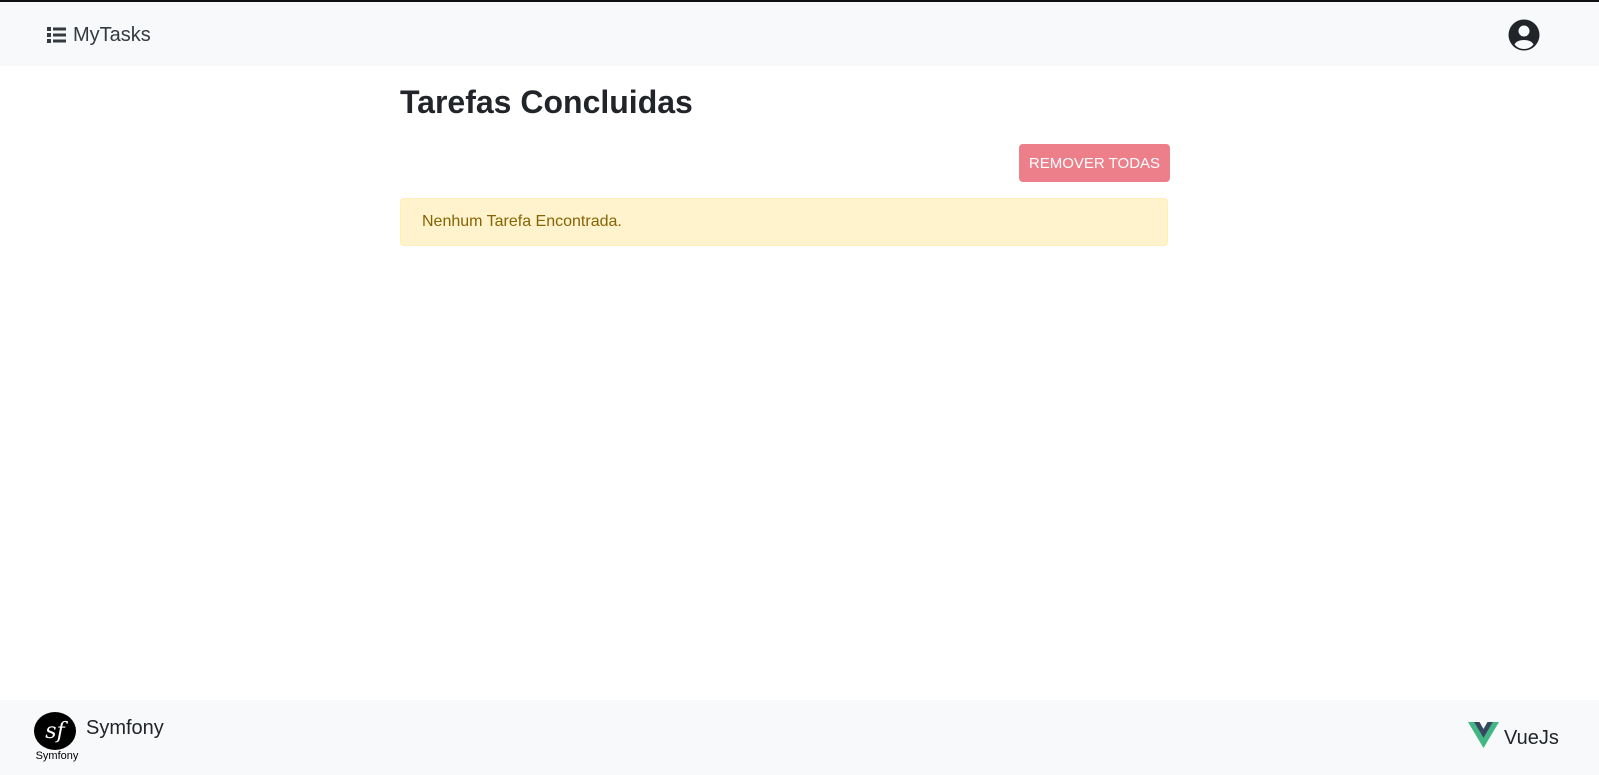 The height and width of the screenshot is (775, 1599). Describe the element at coordinates (1524, 35) in the screenshot. I see `user-circle-icon` at that location.